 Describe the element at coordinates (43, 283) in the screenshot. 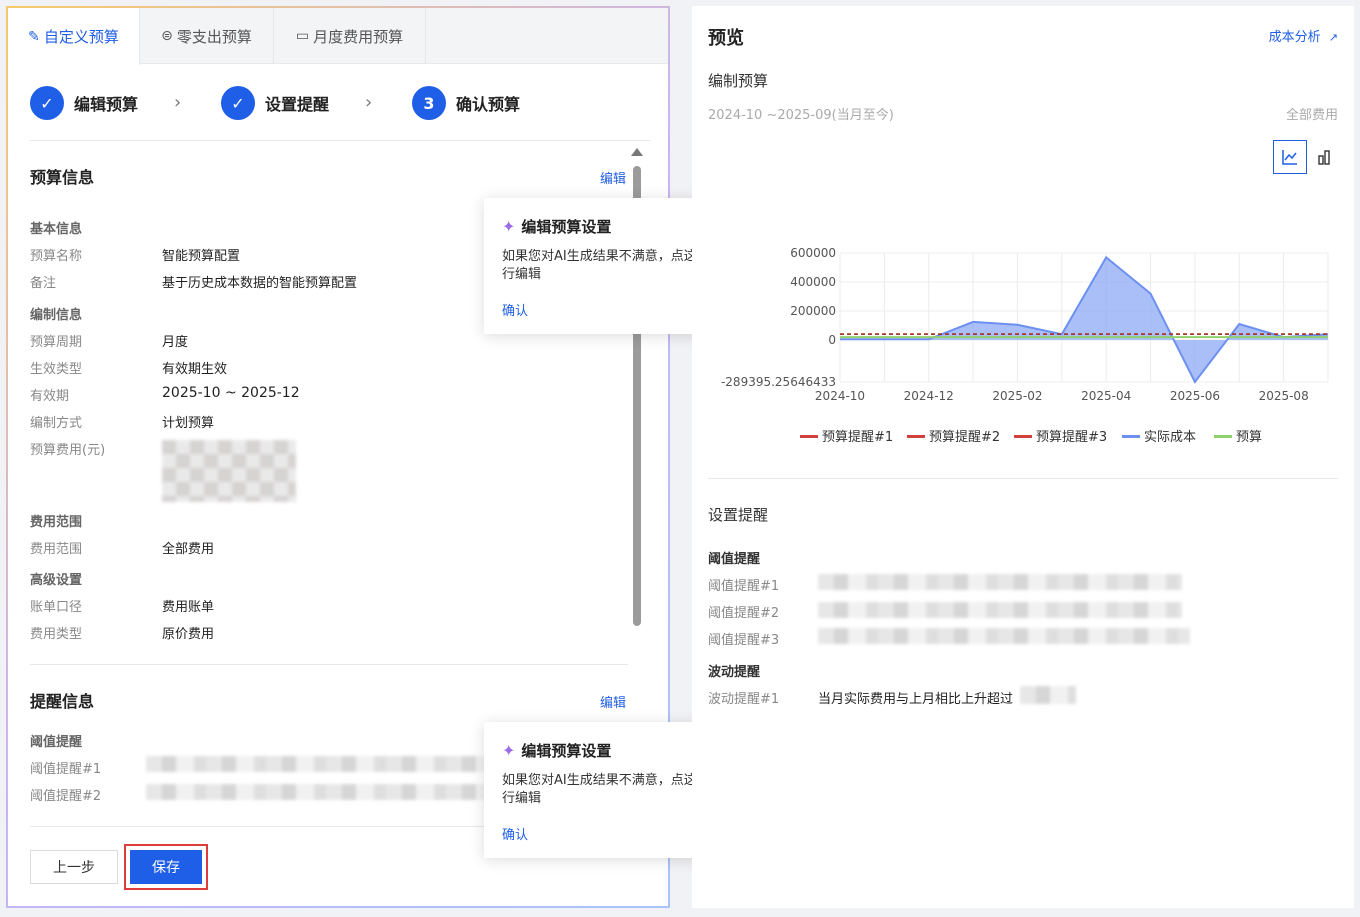

I see `note-label: 备注` at that location.